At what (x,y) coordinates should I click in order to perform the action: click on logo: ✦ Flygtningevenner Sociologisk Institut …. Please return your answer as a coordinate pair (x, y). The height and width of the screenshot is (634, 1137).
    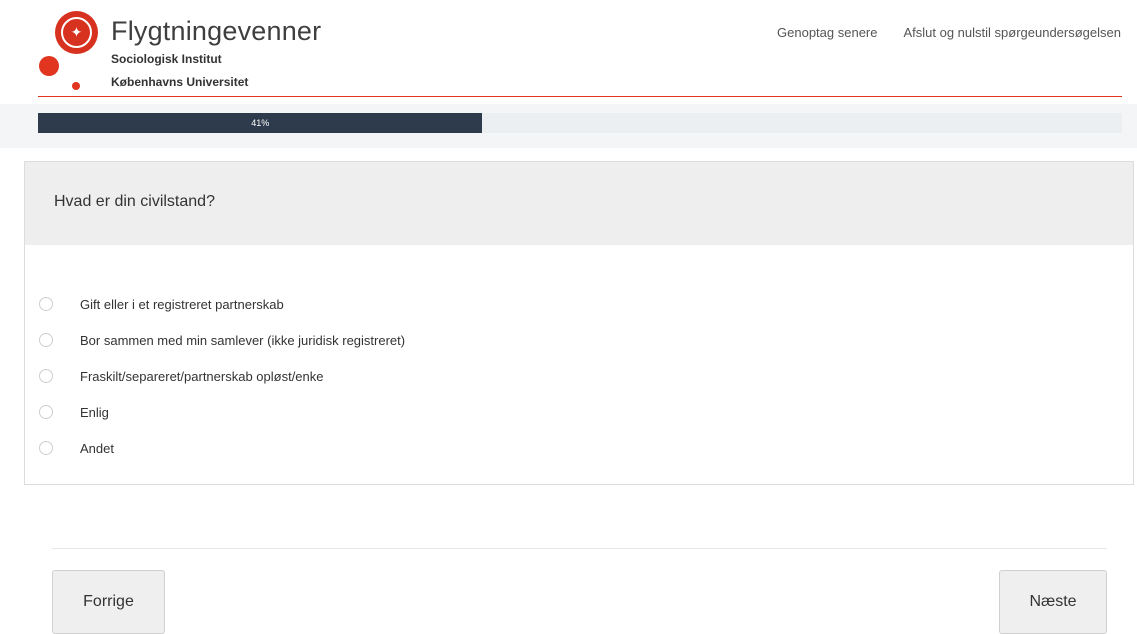
    Looking at the image, I should click on (186, 52).